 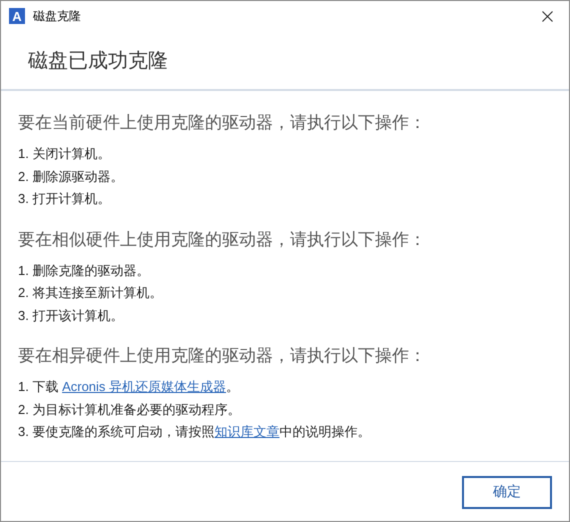 I want to click on step-text: 2. 将其连接至新计算机。, so click(x=91, y=293).